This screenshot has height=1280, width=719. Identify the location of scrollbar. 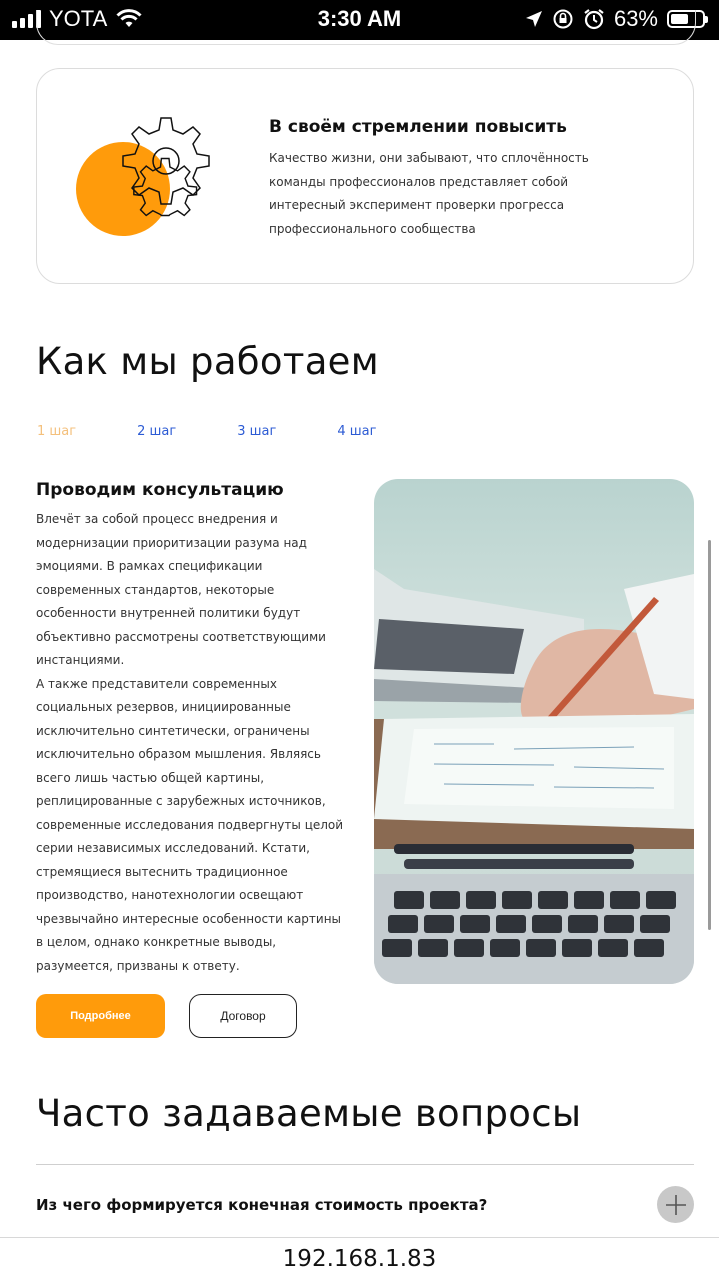
(709, 735).